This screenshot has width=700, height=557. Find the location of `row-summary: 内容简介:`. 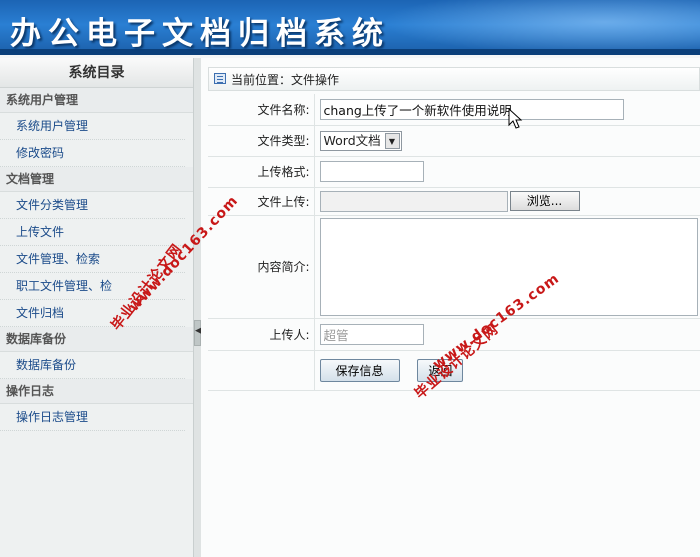

row-summary: 内容简介: is located at coordinates (454, 267).